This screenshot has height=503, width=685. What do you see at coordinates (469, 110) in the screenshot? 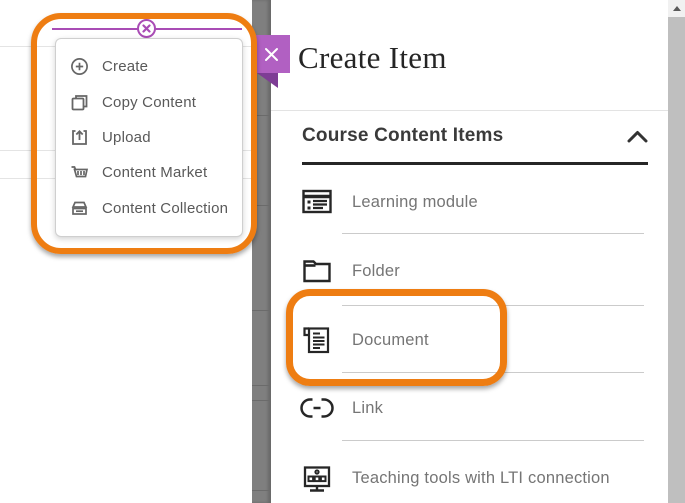
I see `panel-divider` at bounding box center [469, 110].